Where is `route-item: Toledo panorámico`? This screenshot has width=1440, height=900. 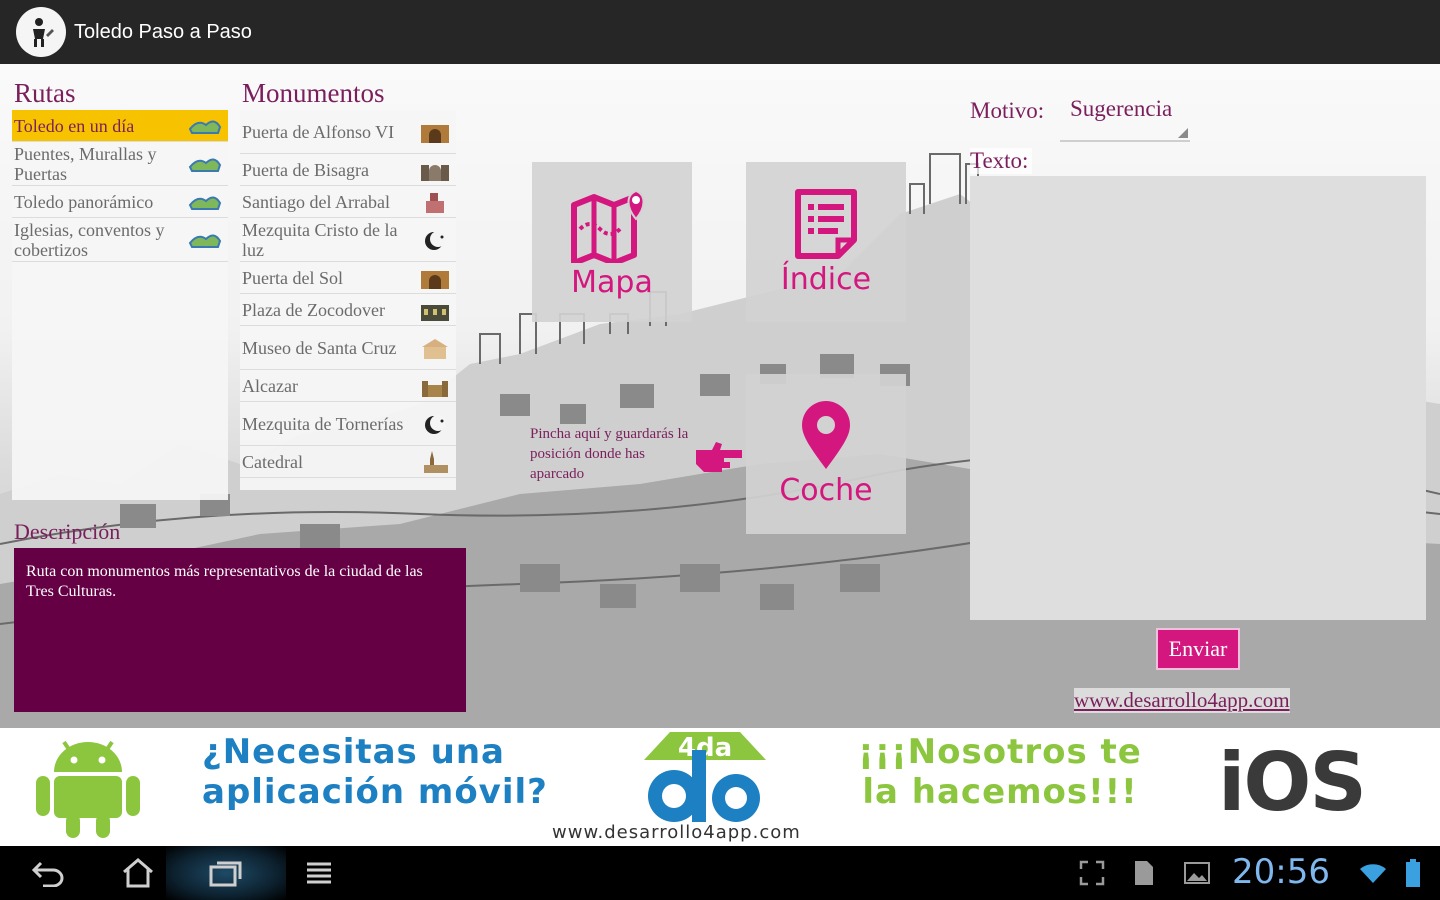 route-item: Toledo panorámico is located at coordinates (120, 202).